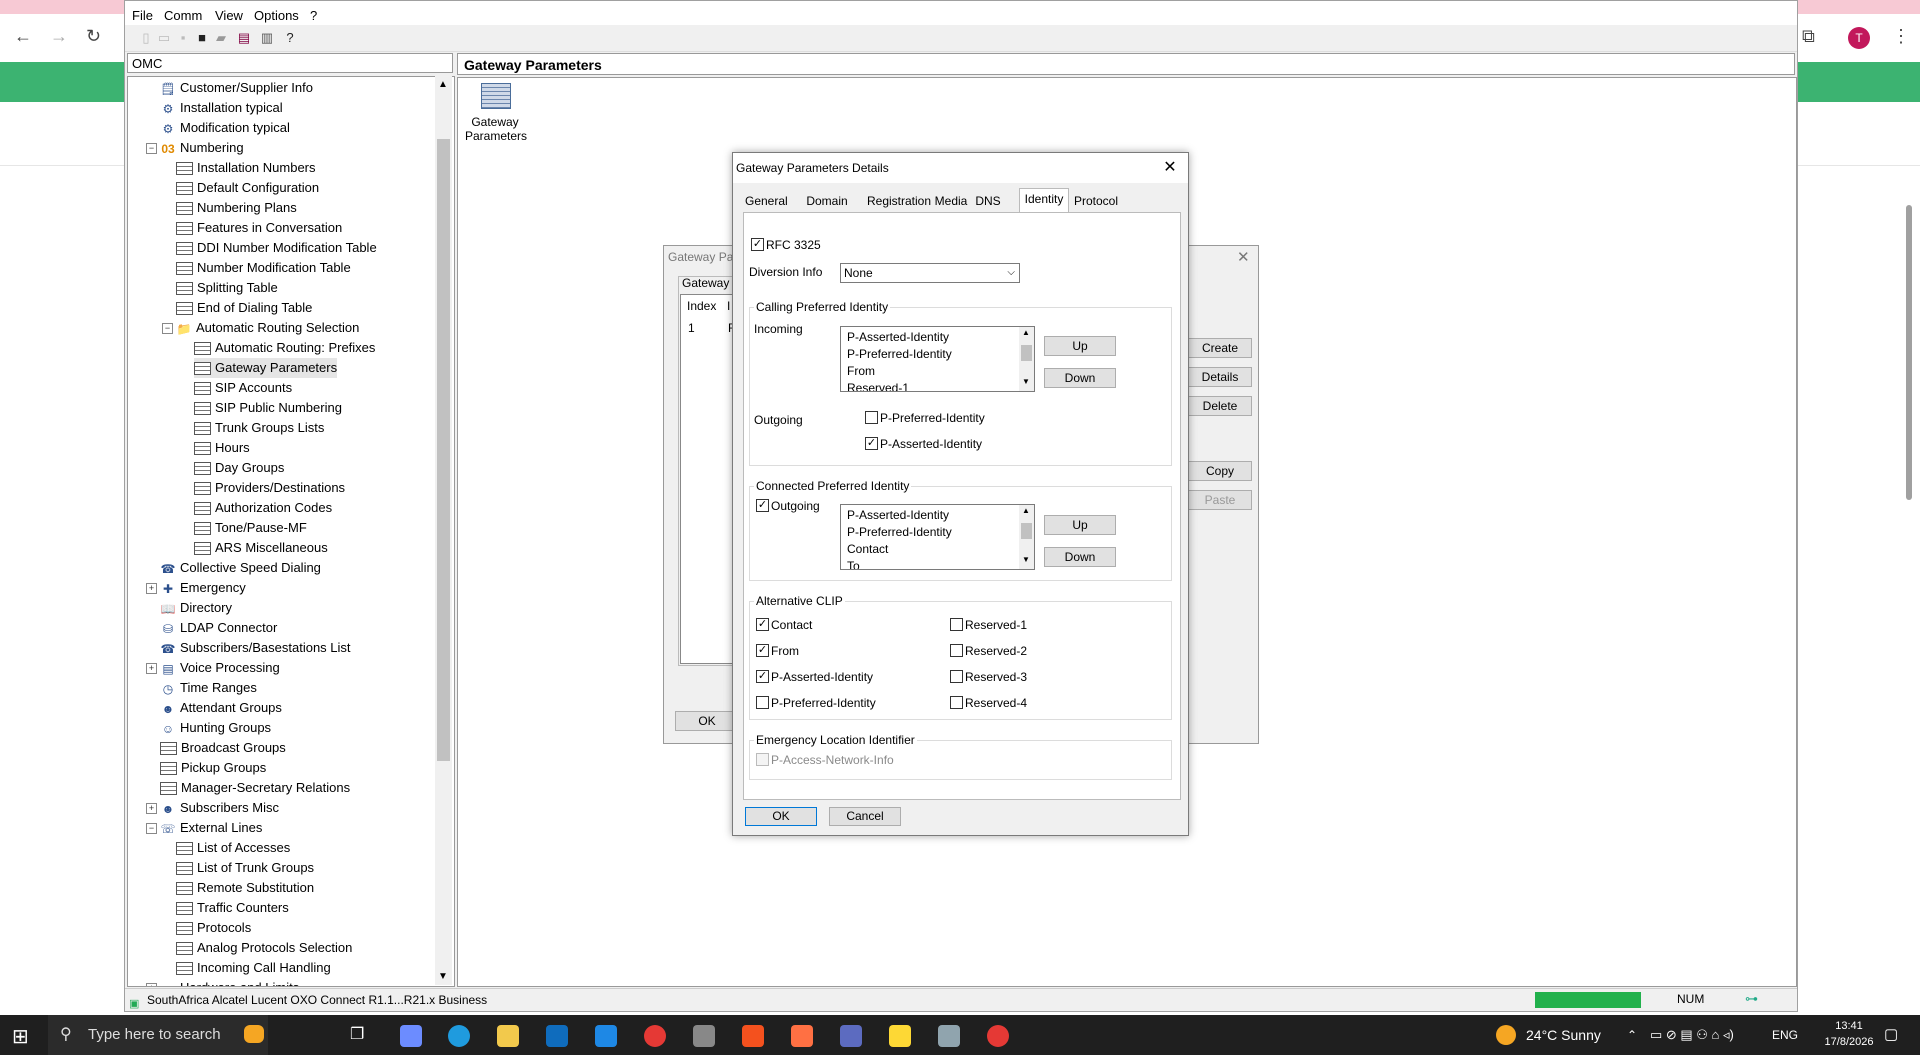 The width and height of the screenshot is (1920, 1055). I want to click on incoming-list-scrollbar: ▲ ▼, so click(1026, 359).